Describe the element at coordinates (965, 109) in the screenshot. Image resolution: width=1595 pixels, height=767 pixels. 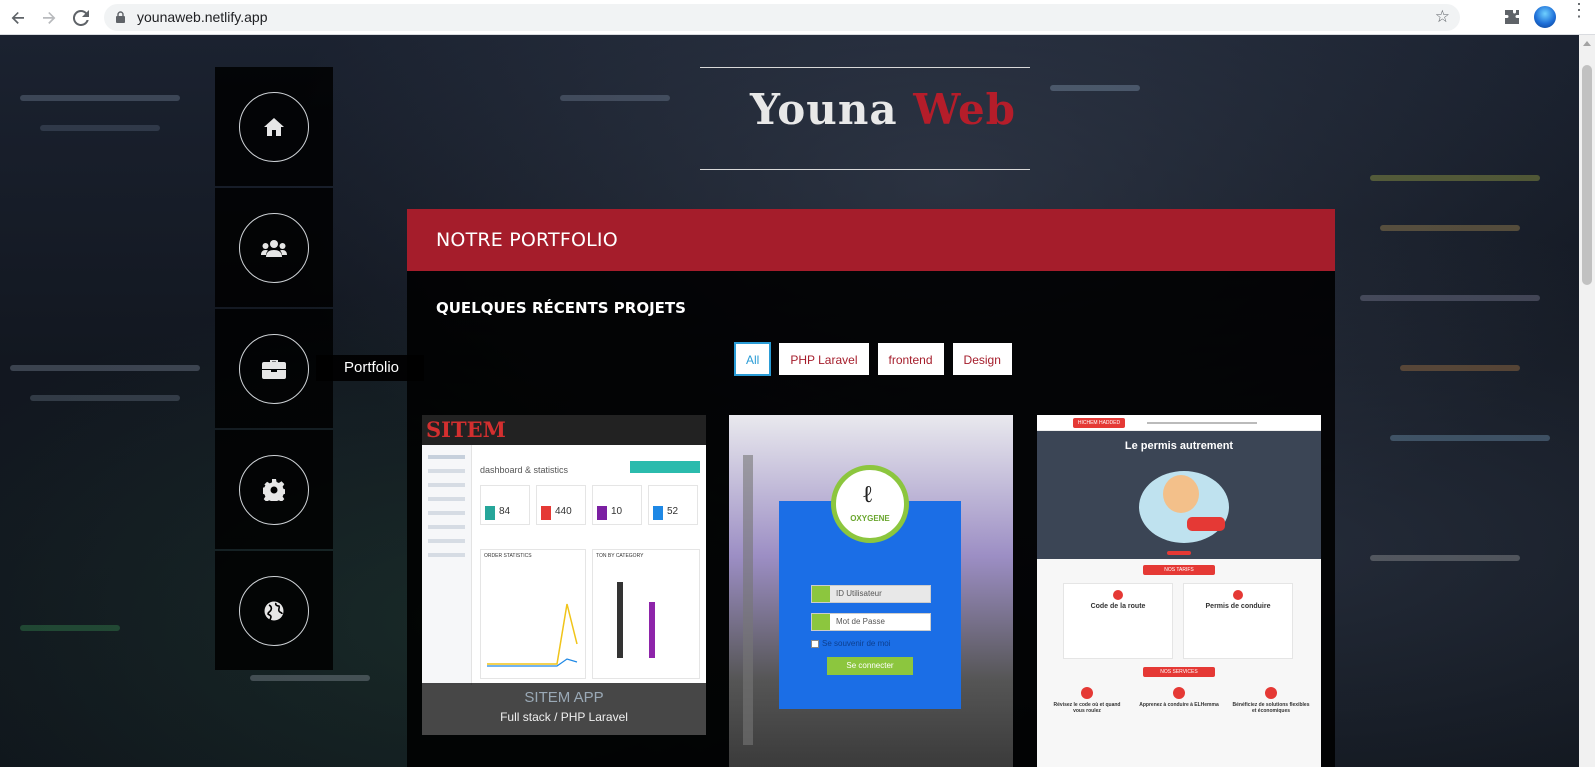
I see `logo-word-2: Web` at that location.